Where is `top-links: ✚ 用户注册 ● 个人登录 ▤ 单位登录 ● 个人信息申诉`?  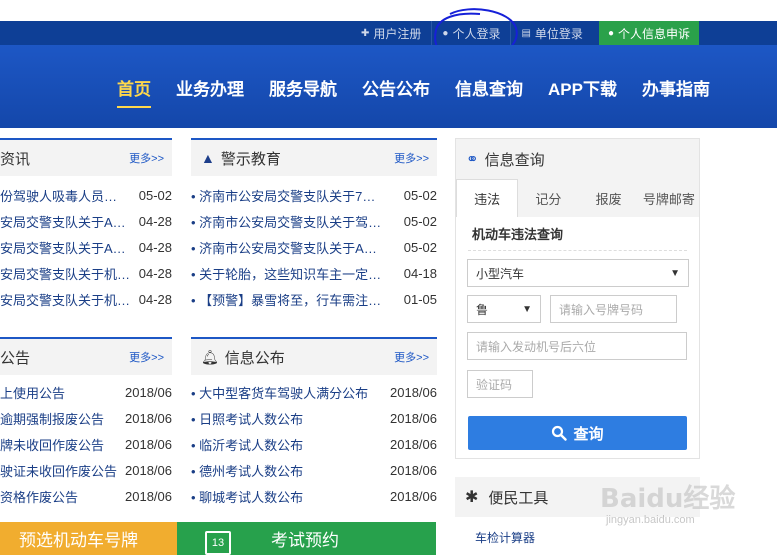
top-links: ✚ 用户注册 ● 个人登录 ▤ 单位登录 ● 个人信息申诉 is located at coordinates (525, 33).